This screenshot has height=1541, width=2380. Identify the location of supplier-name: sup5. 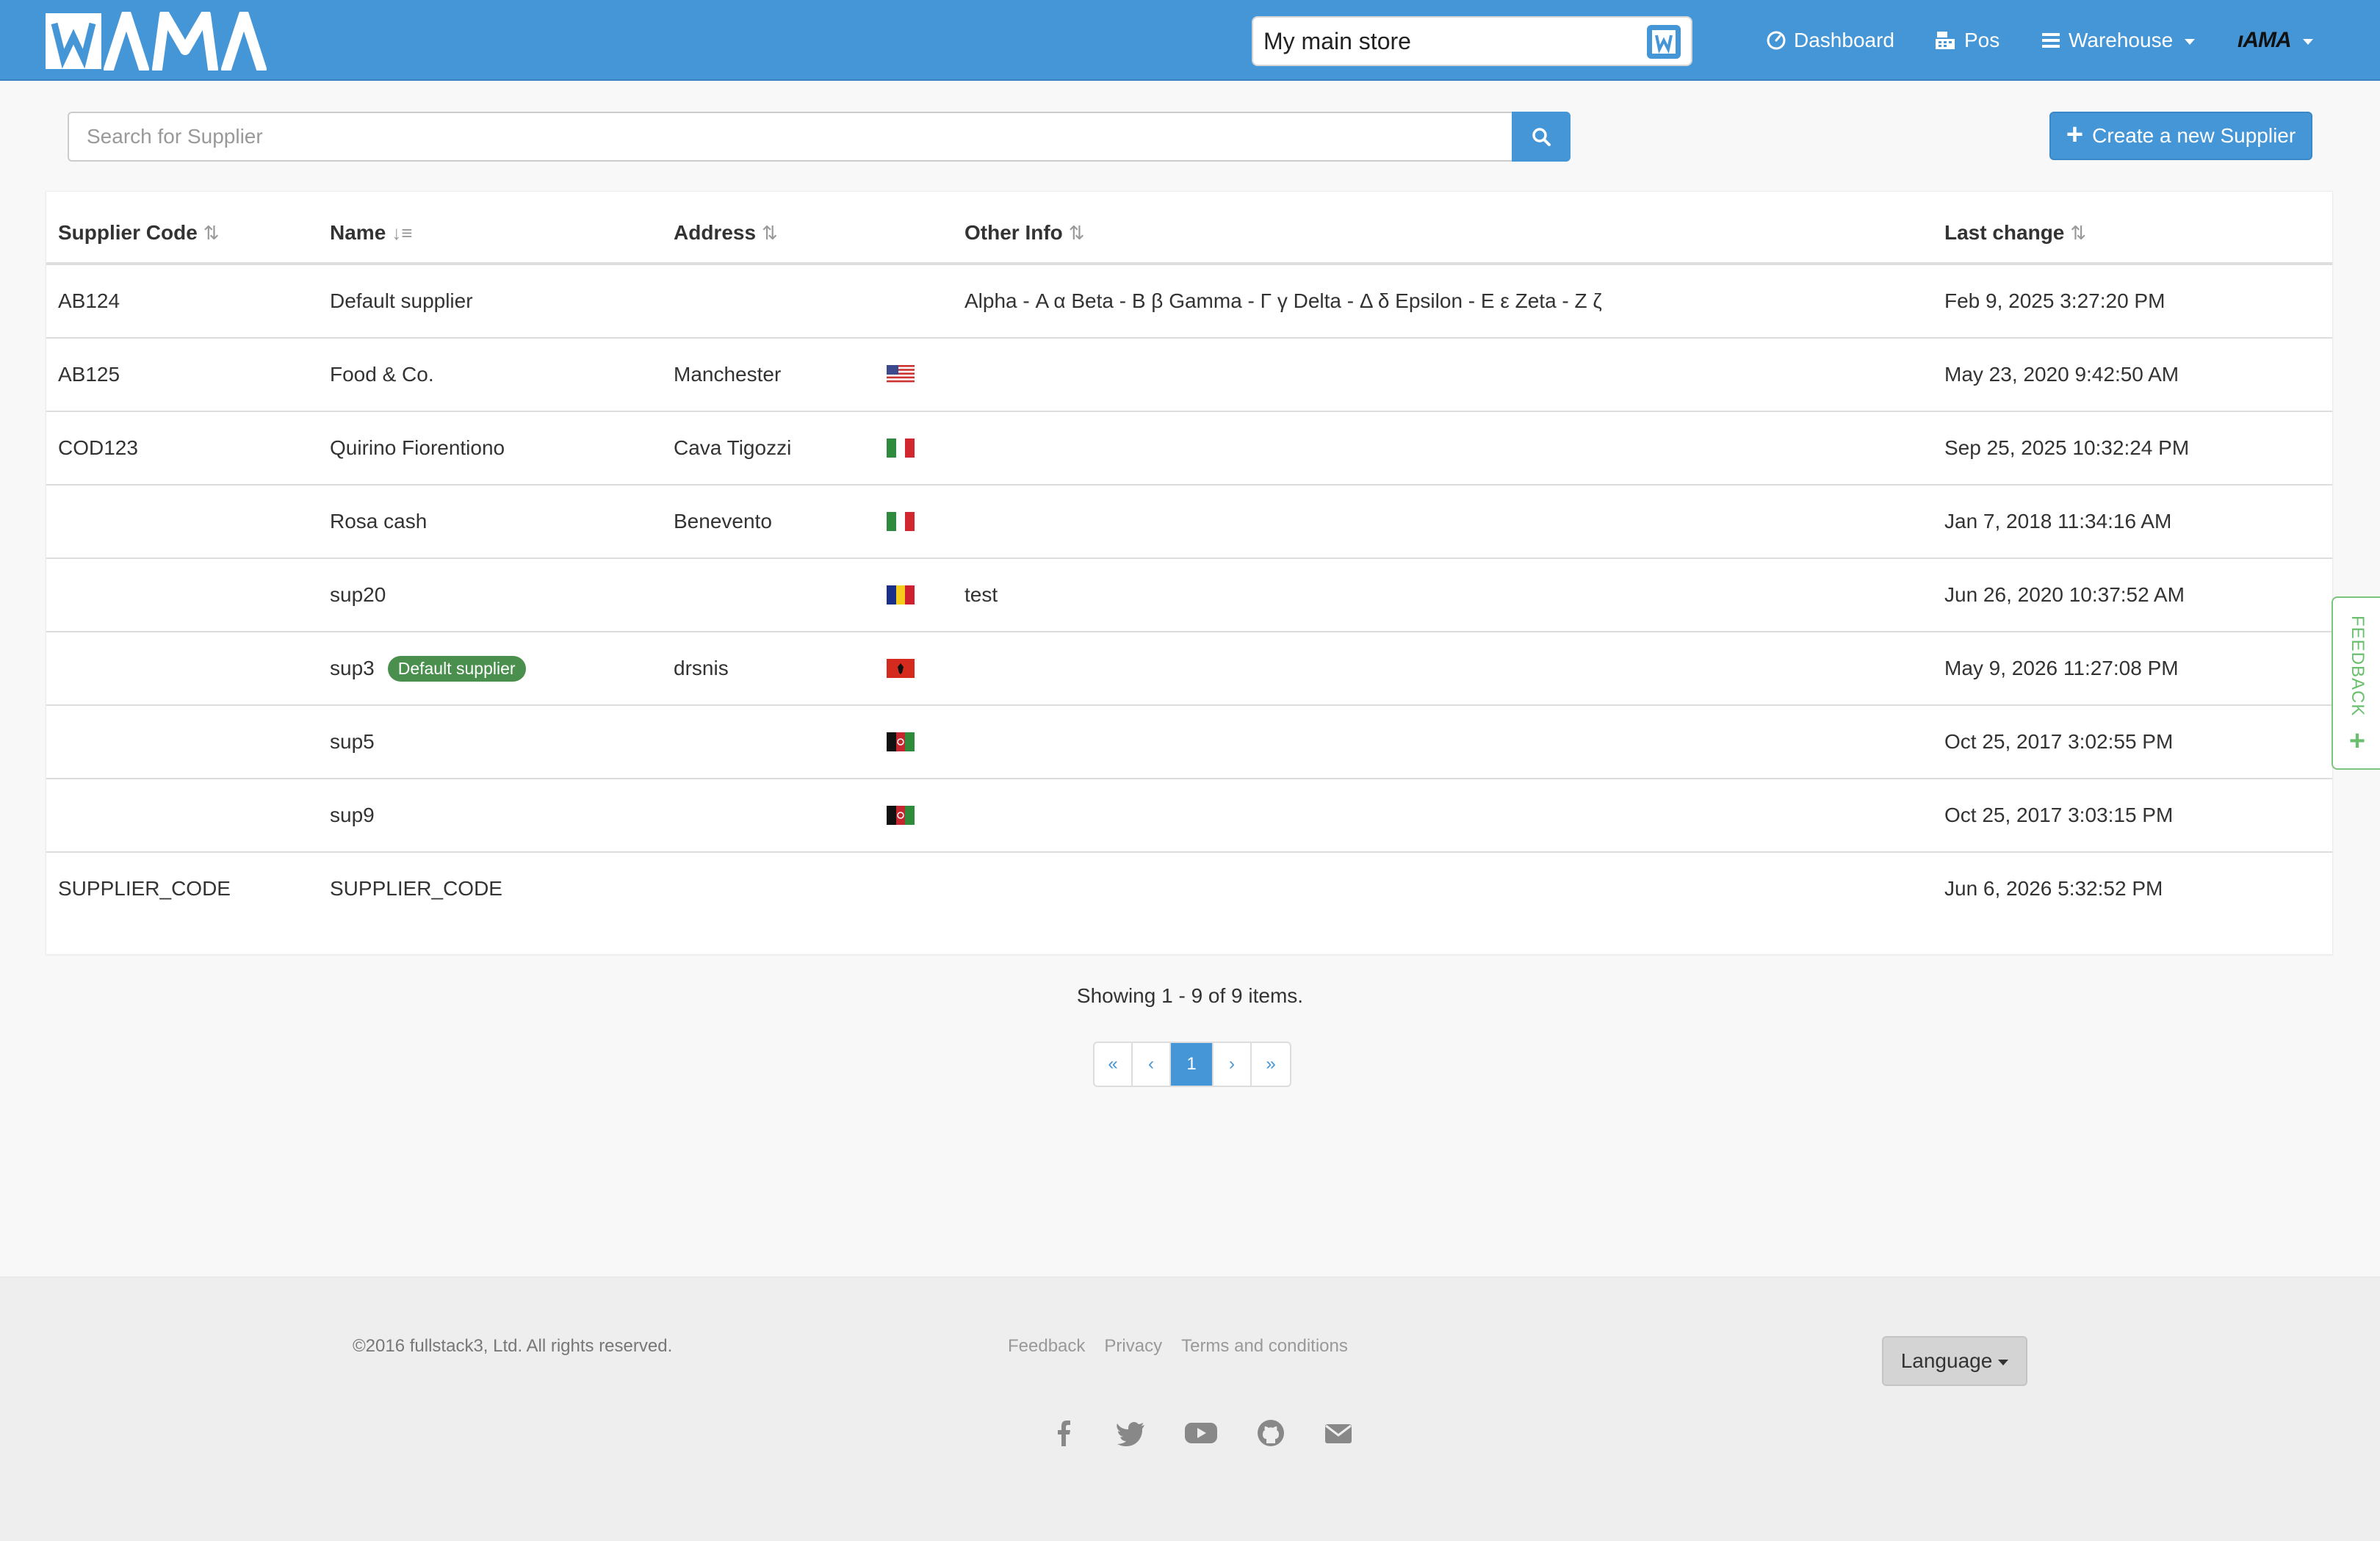
(353, 741).